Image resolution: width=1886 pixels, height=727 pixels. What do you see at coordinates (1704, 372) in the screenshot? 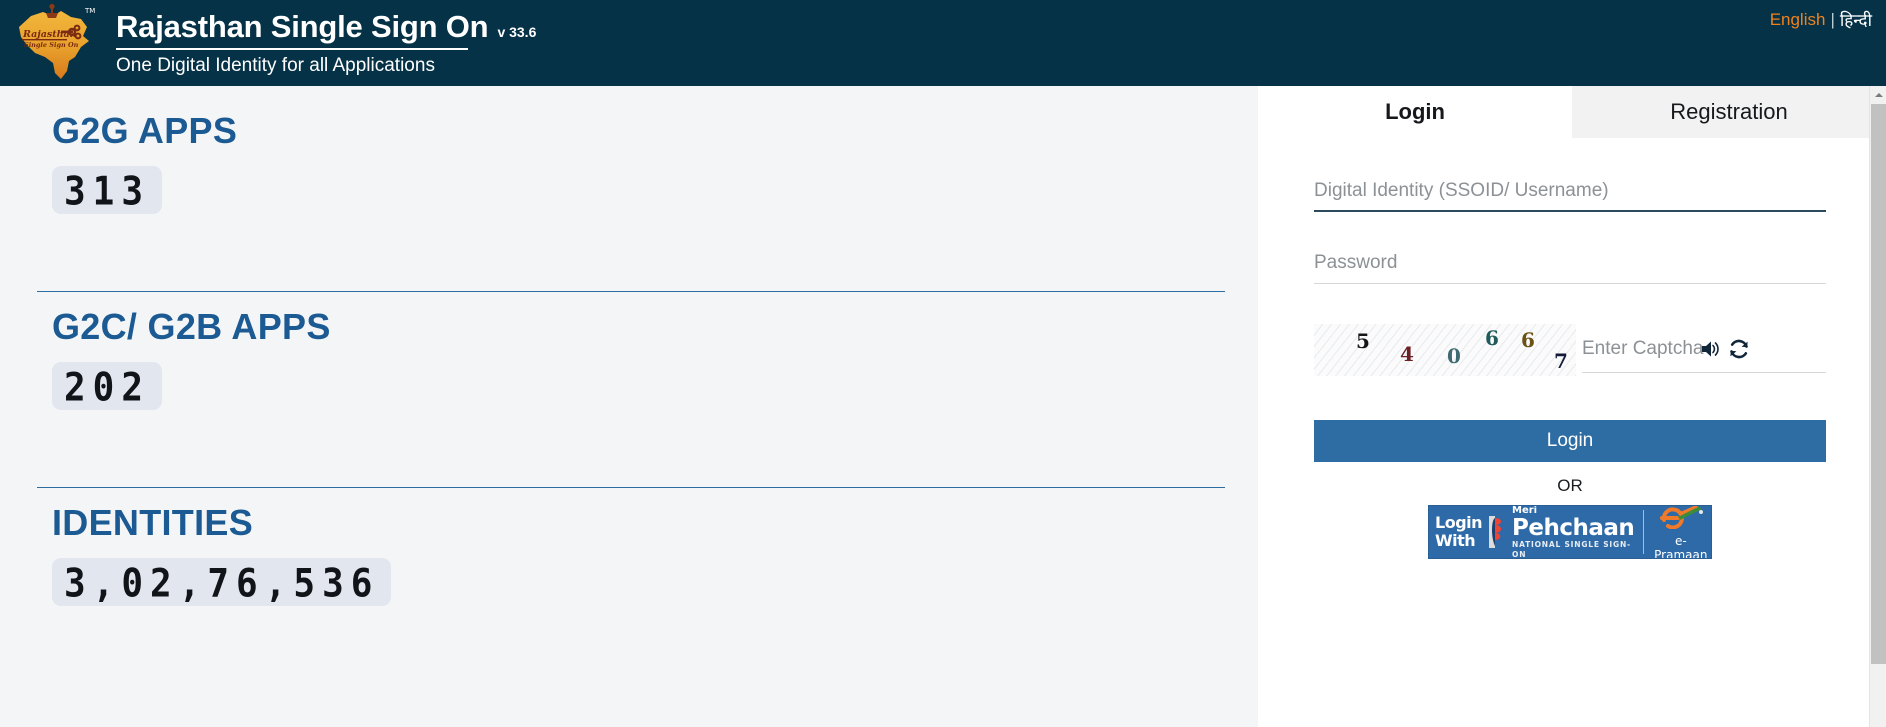
I see `captcha-input-underline` at bounding box center [1704, 372].